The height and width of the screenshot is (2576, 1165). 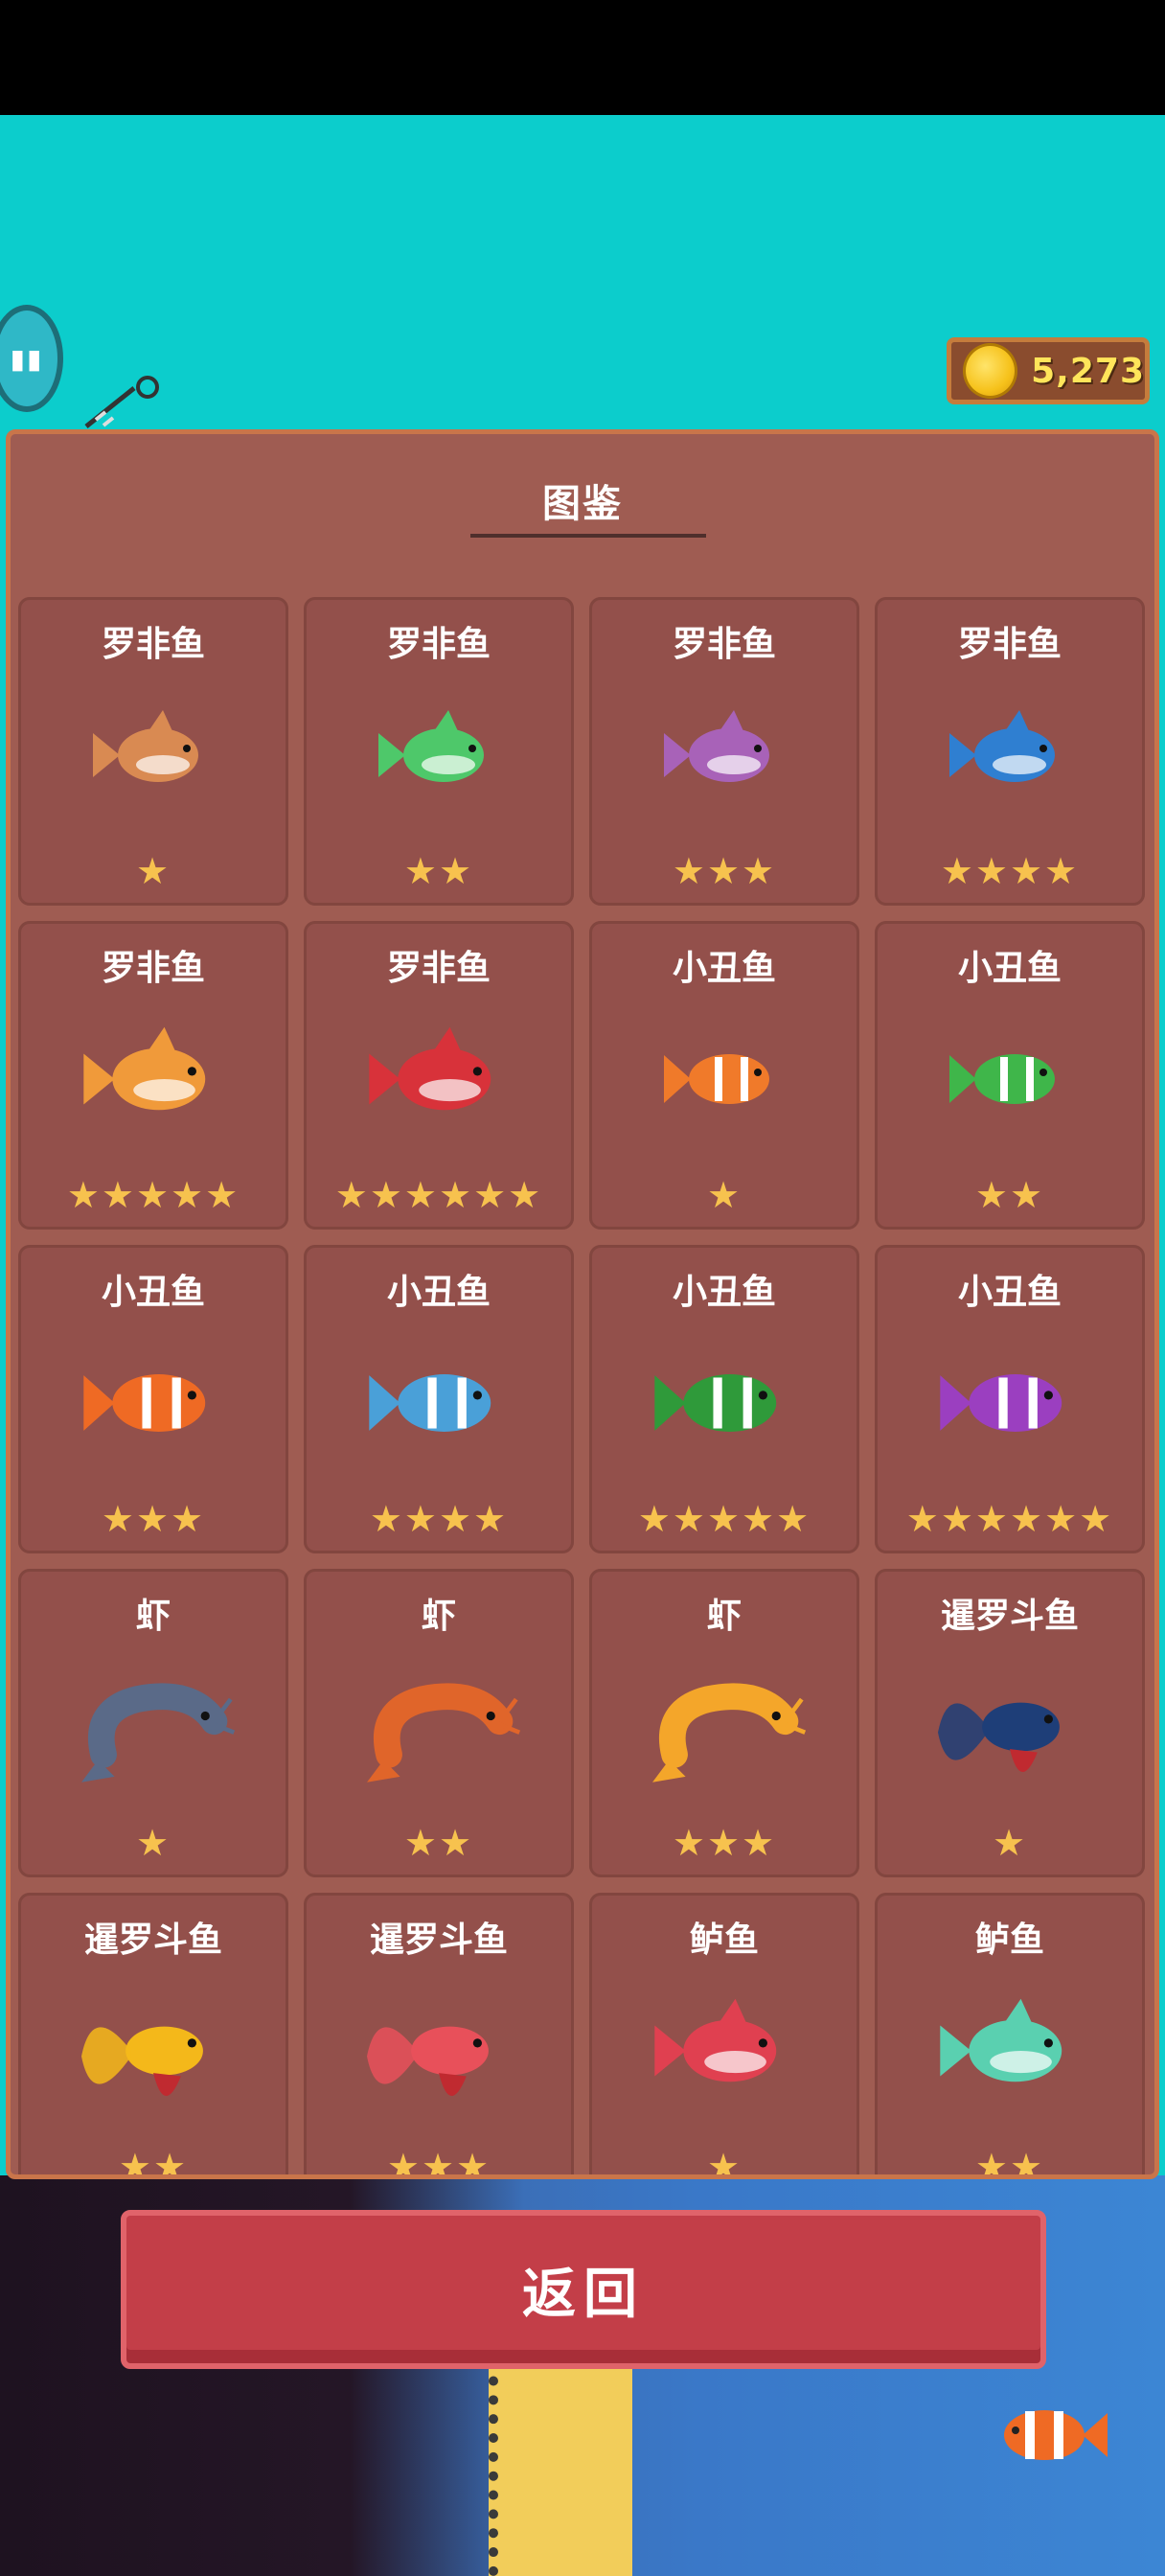 I want to click on collection-card: 罗非鱼 ★★★★★★, so click(x=439, y=1075).